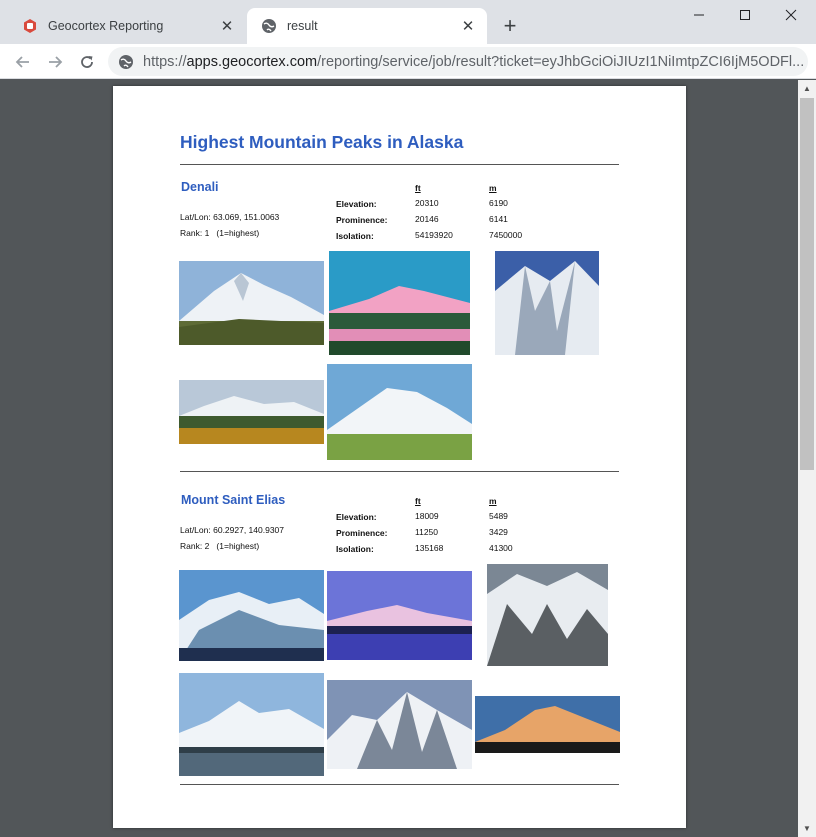 Image resolution: width=816 pixels, height=837 pixels. What do you see at coordinates (252, 61) in the screenshot?
I see `url-host: apps.geocortex.com` at bounding box center [252, 61].